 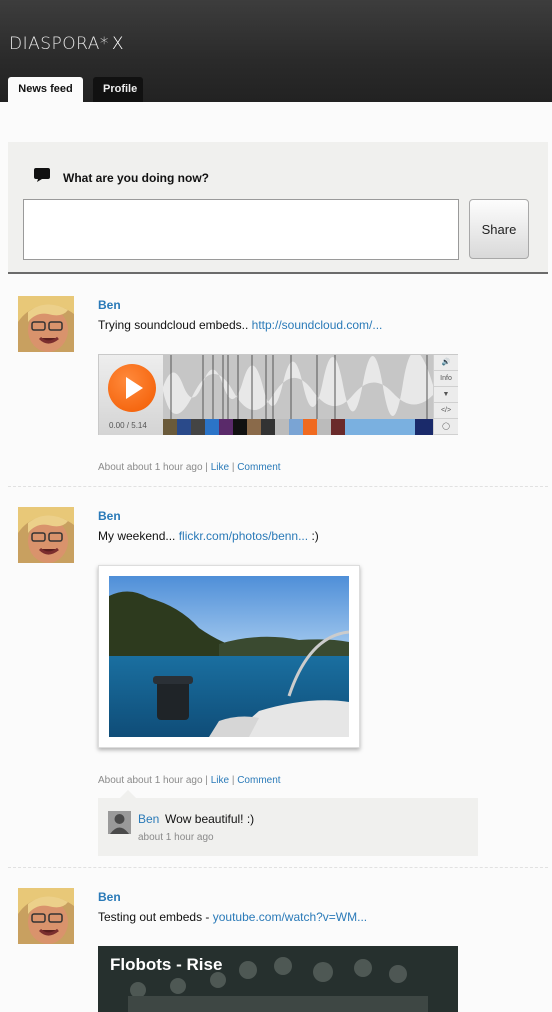 What do you see at coordinates (313, 536) in the screenshot?
I see `post-body-suffix: :)` at bounding box center [313, 536].